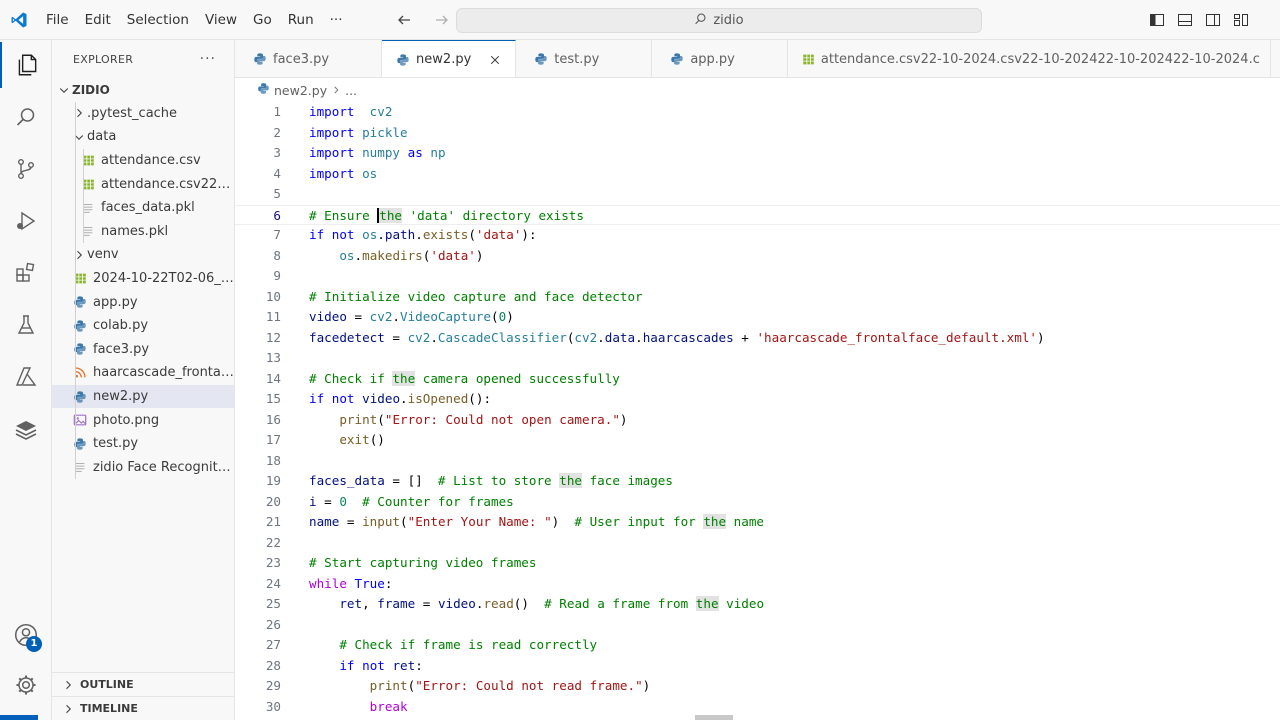 The width and height of the screenshot is (1280, 720). What do you see at coordinates (1213, 20) in the screenshot?
I see `toggle-secondary-sidebar-icon` at bounding box center [1213, 20].